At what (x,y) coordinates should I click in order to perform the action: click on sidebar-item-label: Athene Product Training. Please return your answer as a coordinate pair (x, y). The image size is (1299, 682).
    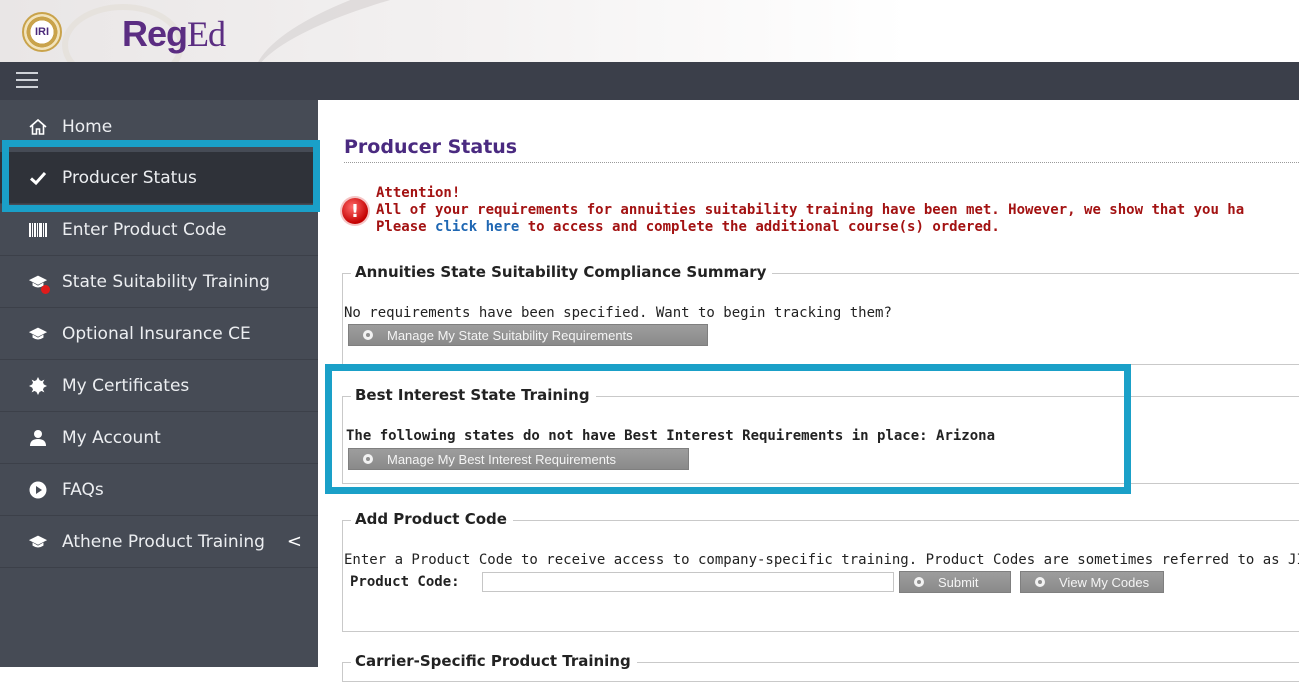
    Looking at the image, I should click on (163, 541).